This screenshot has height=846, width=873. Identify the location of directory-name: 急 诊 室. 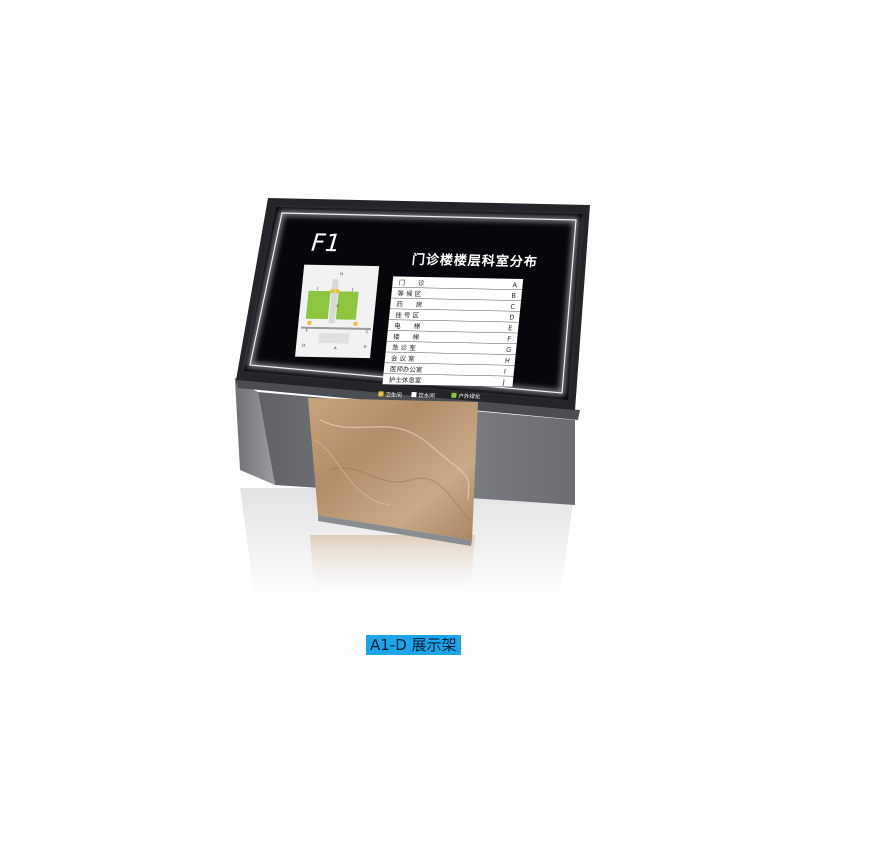
(404, 347).